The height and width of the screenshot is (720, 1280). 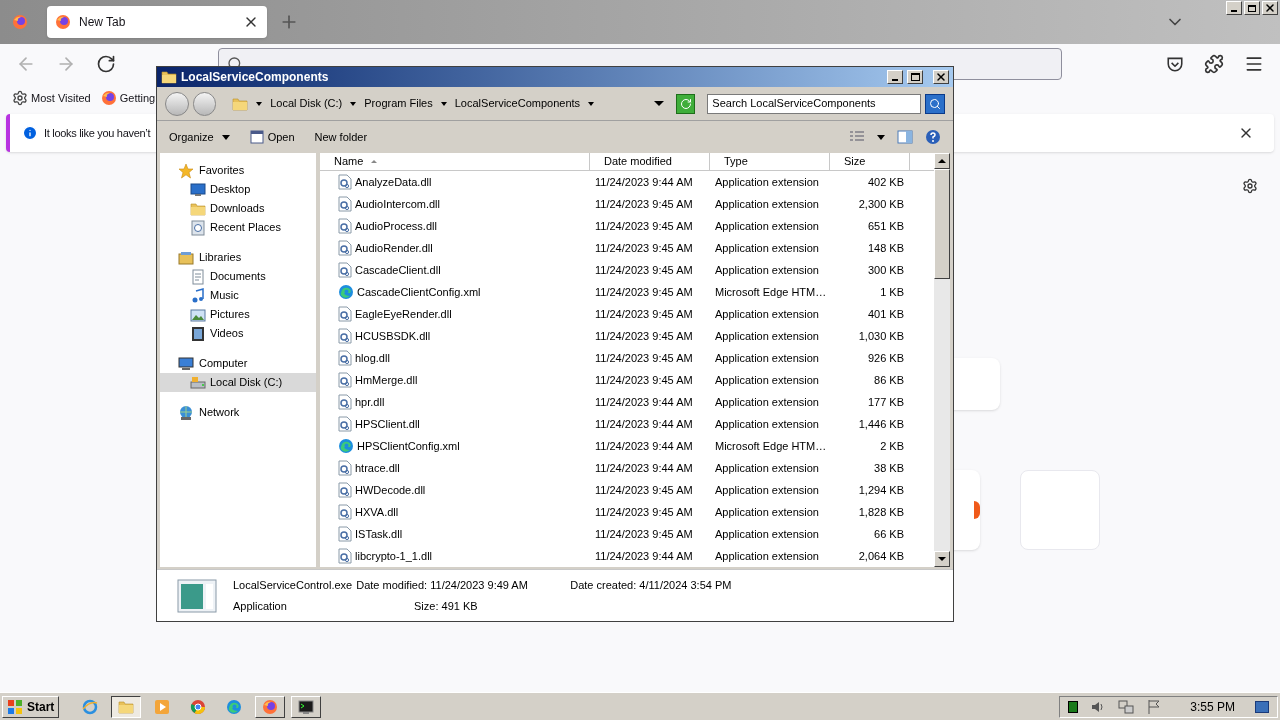 I want to click on file-type: Application extension, so click(x=767, y=424).